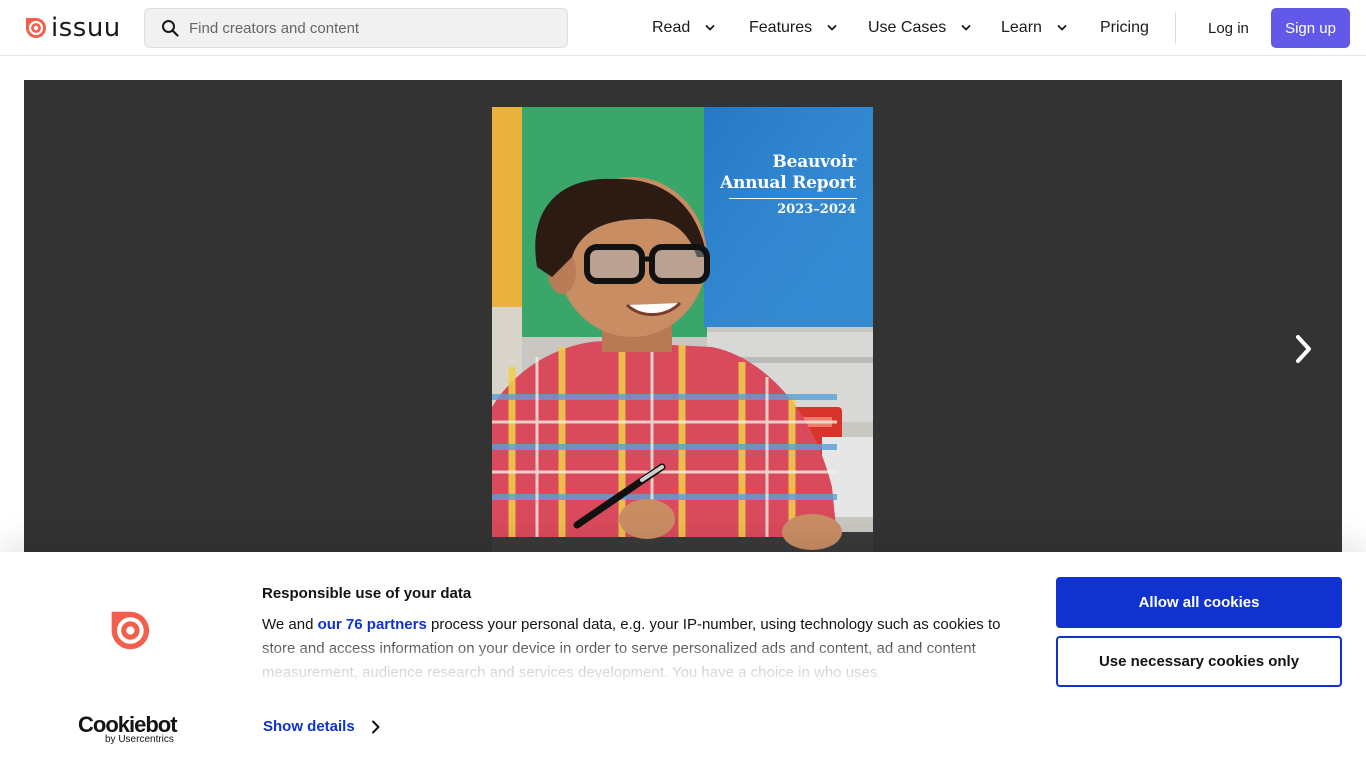 Image resolution: width=1366 pixels, height=768 pixels. Describe the element at coordinates (814, 162) in the screenshot. I see `cover-title-line1: Beauvoir` at that location.